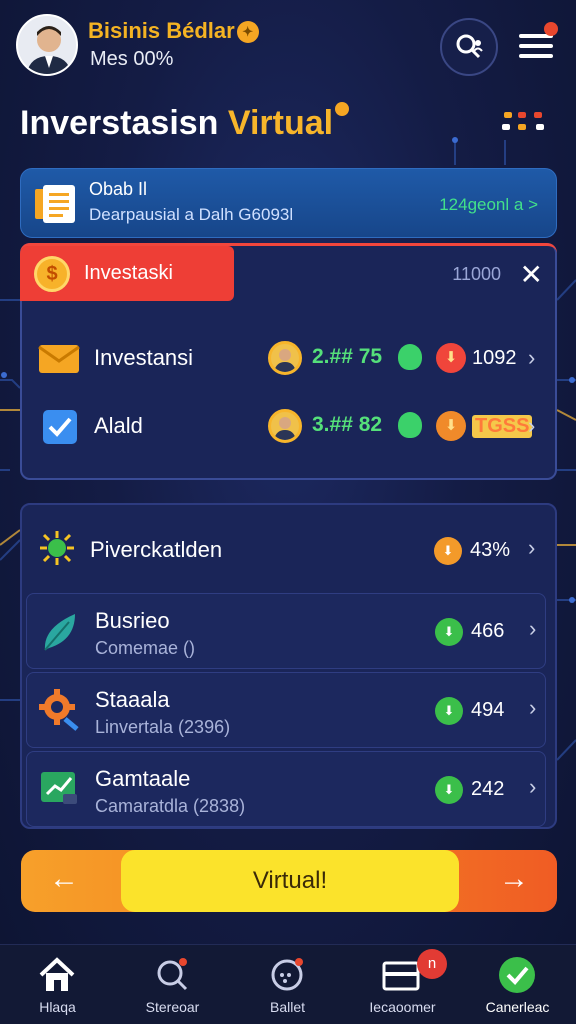  I want to click on leaf-icon, so click(59, 632).